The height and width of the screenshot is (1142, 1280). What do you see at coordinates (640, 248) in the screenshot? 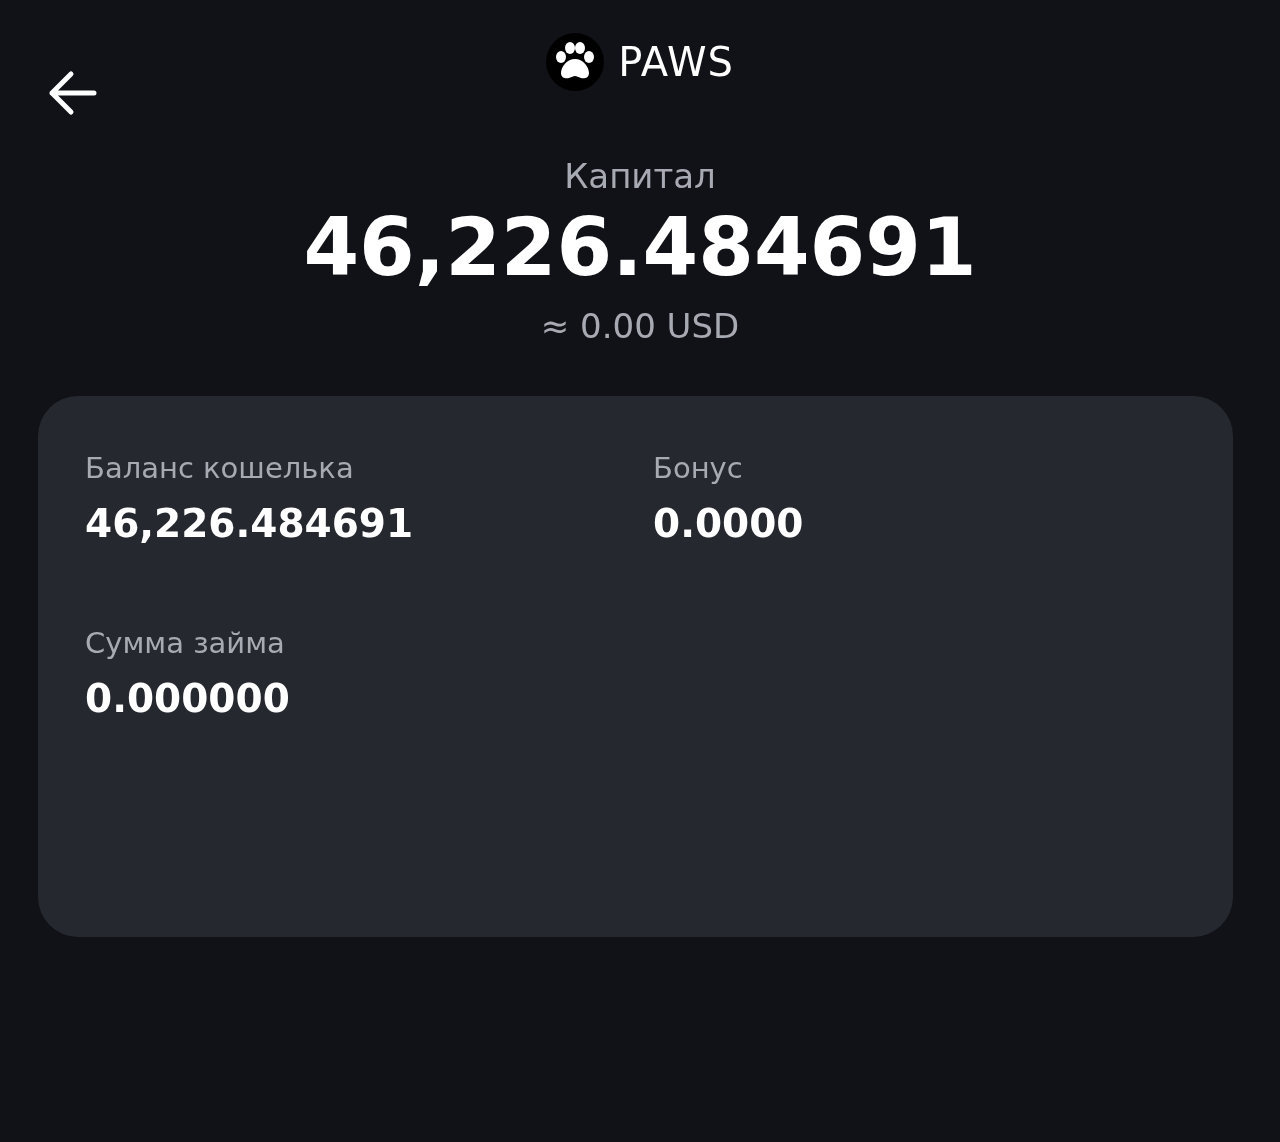
I see `capital-amount: 46,226.484691` at bounding box center [640, 248].